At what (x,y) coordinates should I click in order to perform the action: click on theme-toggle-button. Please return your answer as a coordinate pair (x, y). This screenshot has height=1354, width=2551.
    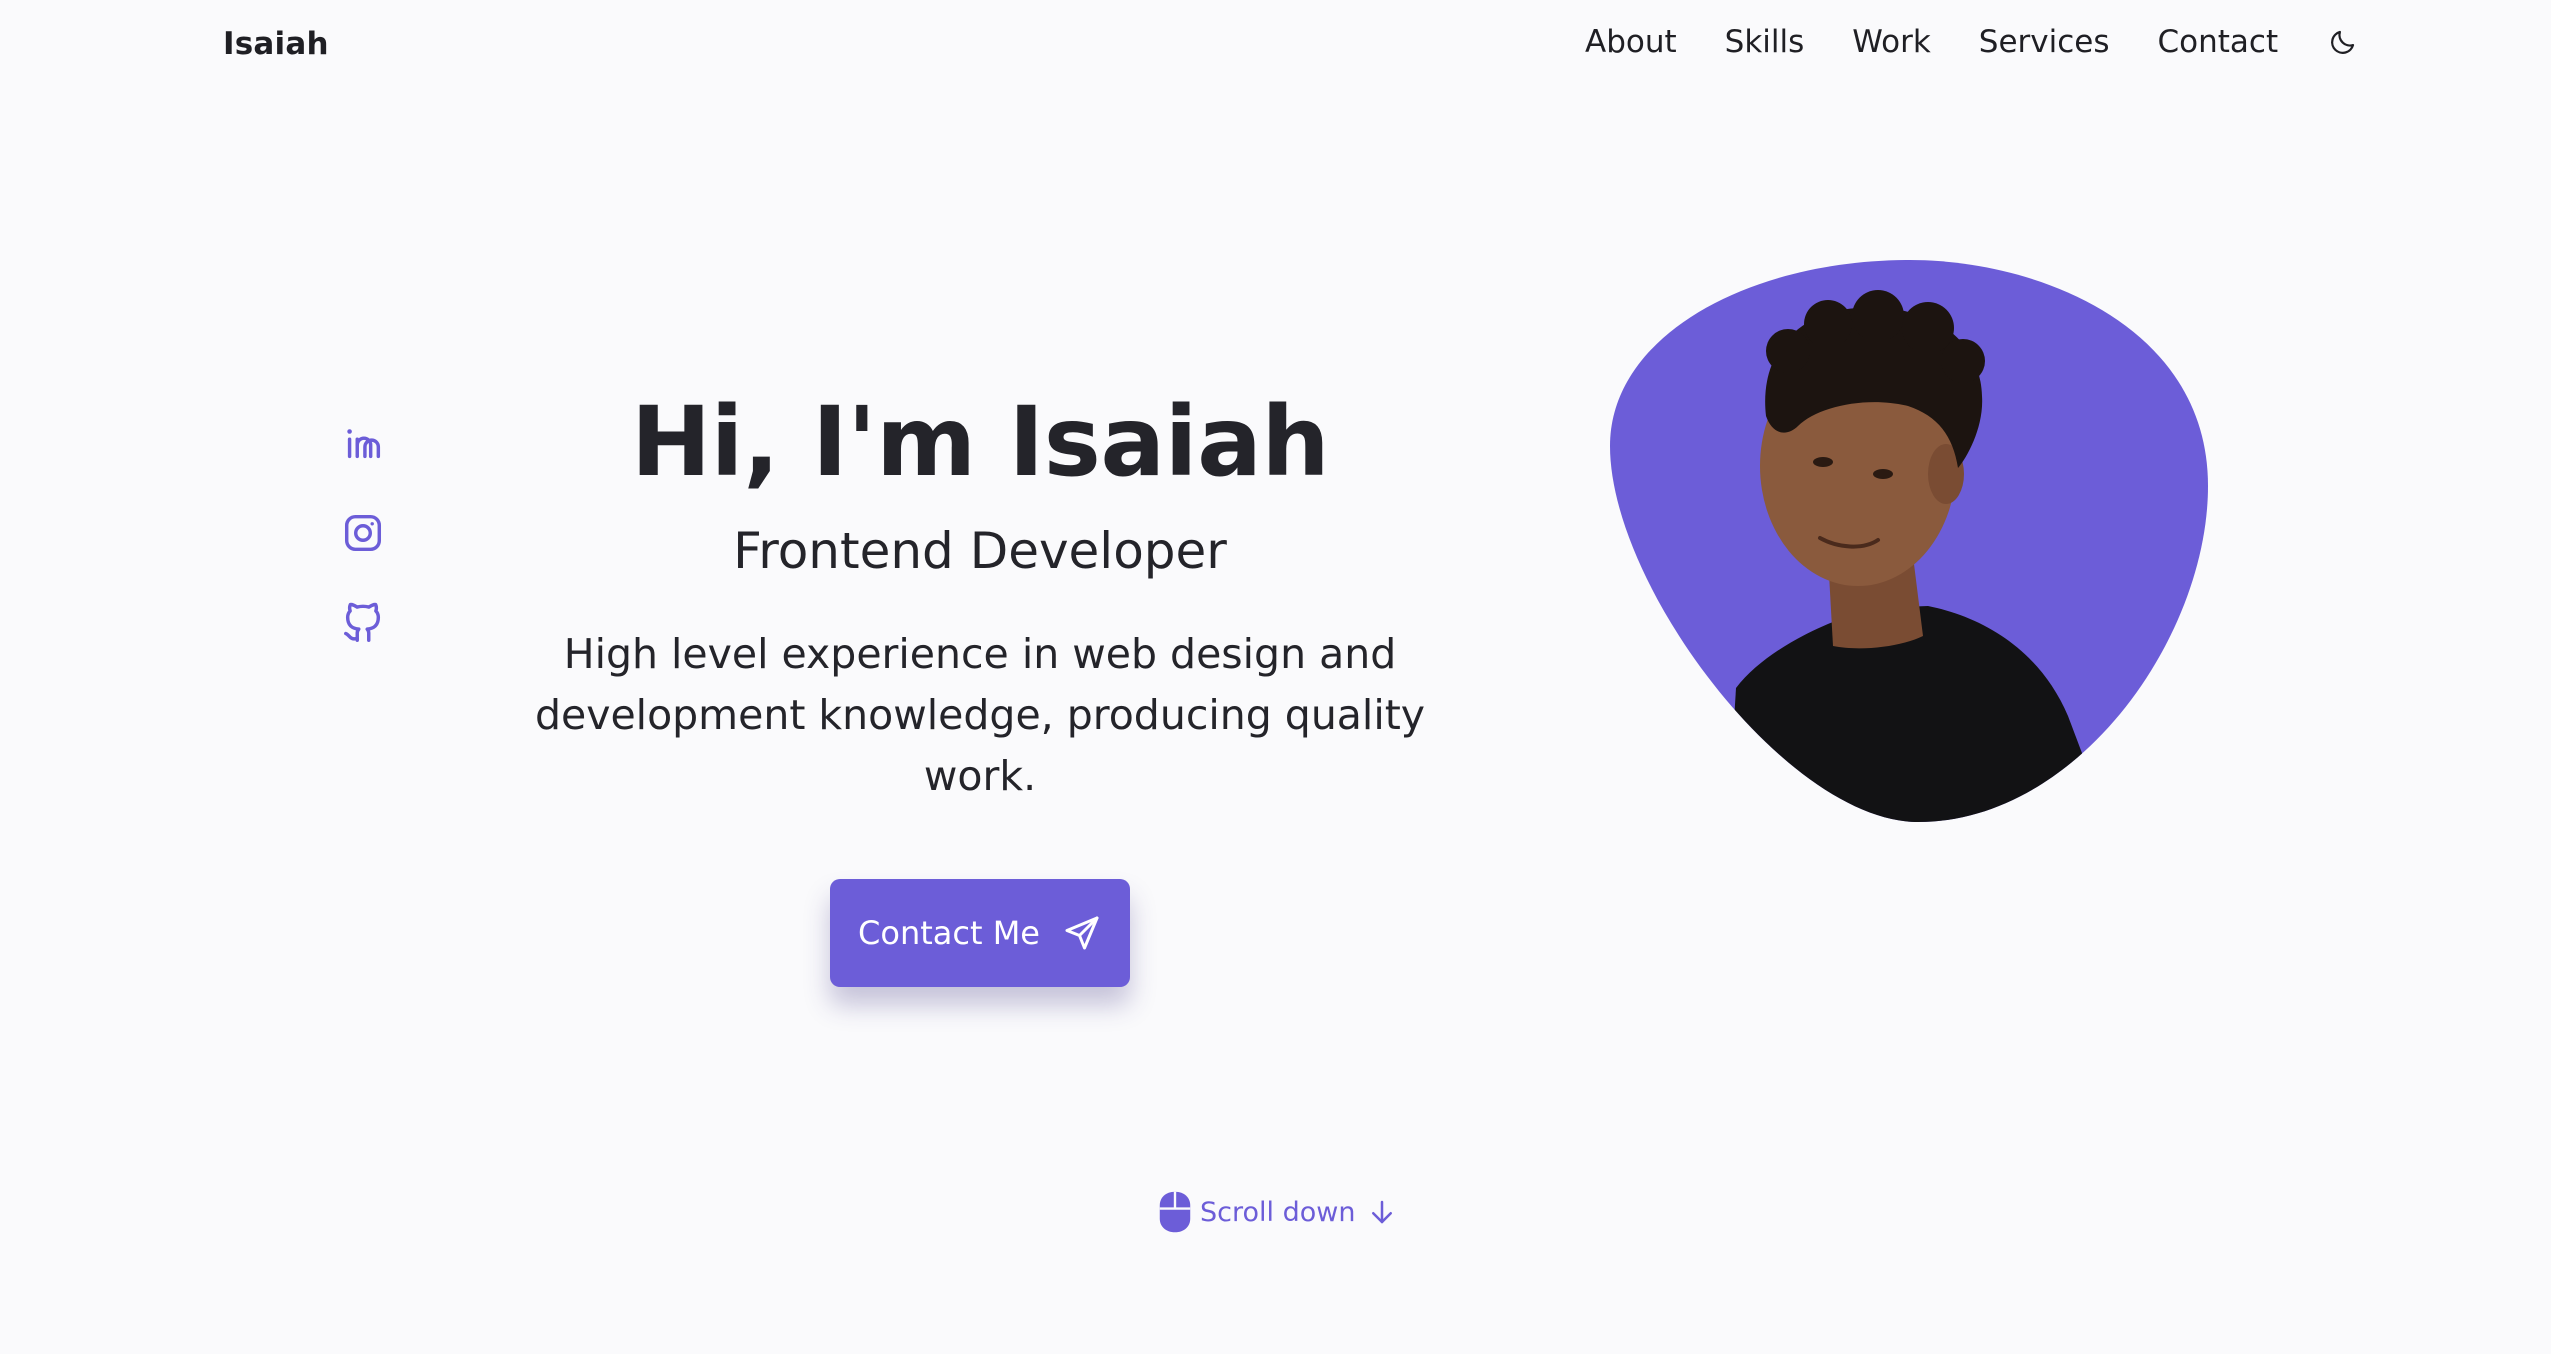
    Looking at the image, I should click on (2343, 42).